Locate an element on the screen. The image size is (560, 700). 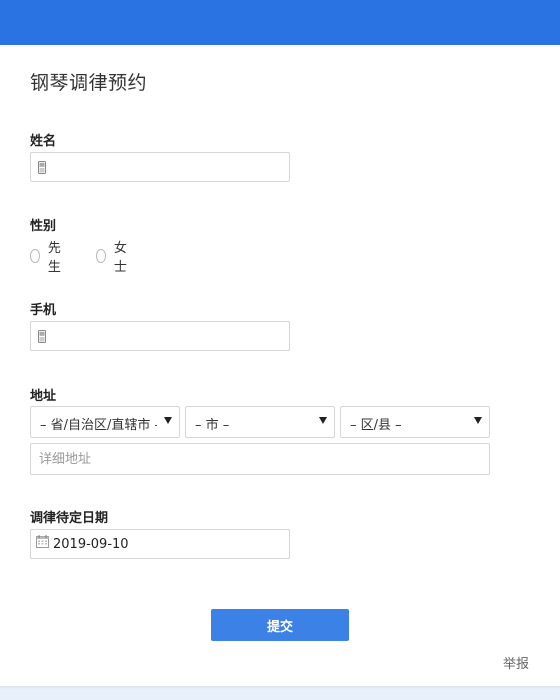
province-select: – 省/自治区/直辖市 – is located at coordinates (105, 422).